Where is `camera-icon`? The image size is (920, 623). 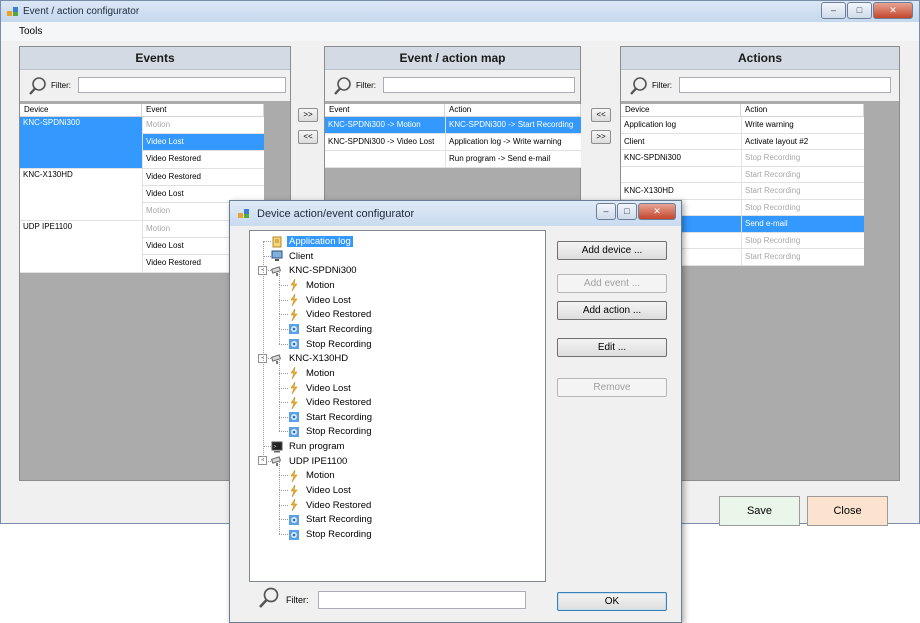 camera-icon is located at coordinates (276, 461).